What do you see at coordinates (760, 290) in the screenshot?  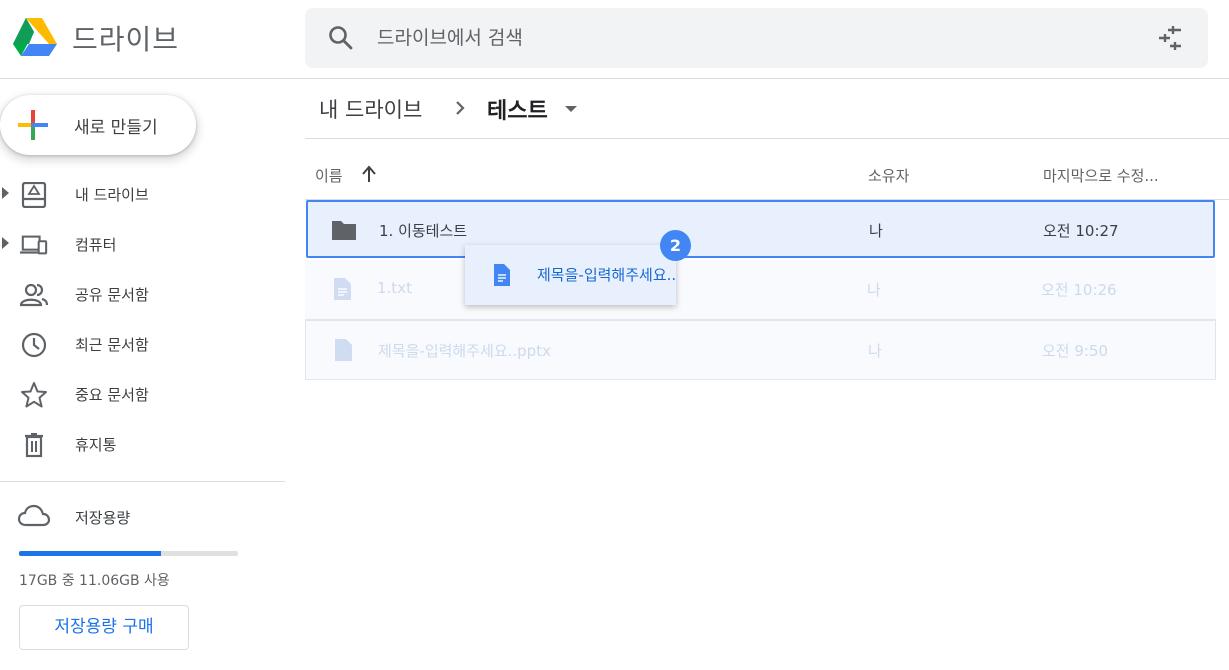 I see `table-row: 1.txt 나 오전 10:26` at bounding box center [760, 290].